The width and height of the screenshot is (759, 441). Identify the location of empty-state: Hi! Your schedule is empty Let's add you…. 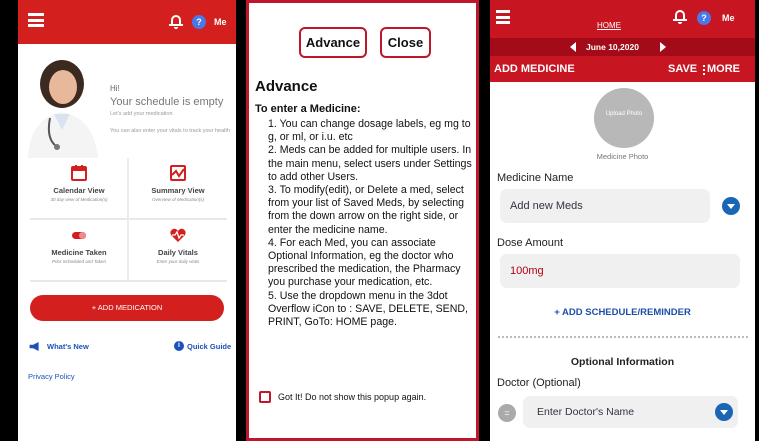
(127, 101).